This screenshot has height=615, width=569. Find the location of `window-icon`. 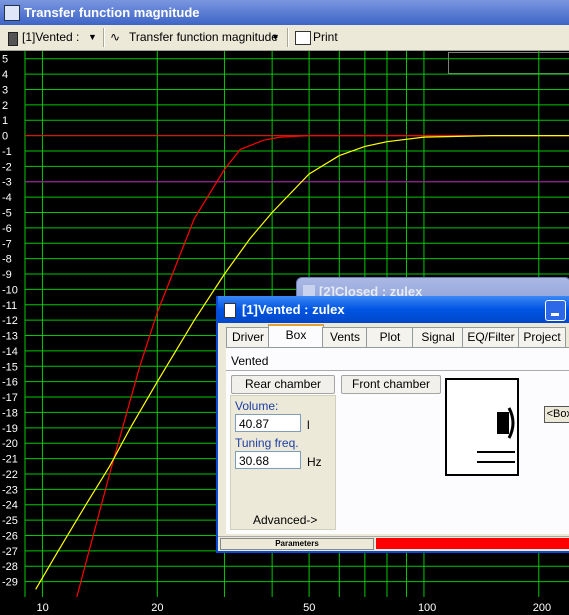

window-icon is located at coordinates (230, 310).